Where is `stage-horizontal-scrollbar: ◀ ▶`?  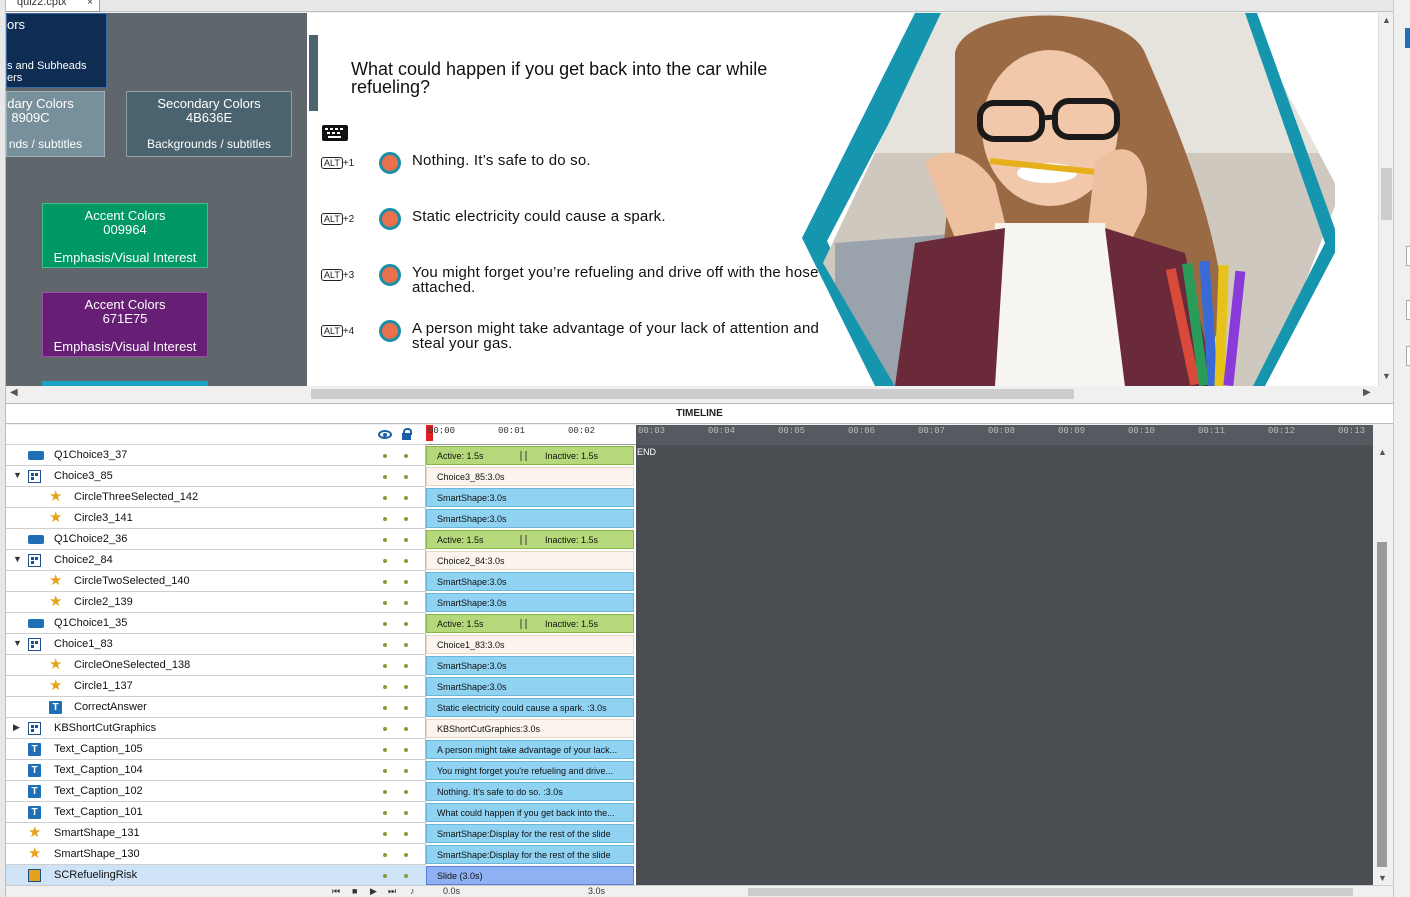
stage-horizontal-scrollbar: ◀ ▶ is located at coordinates (692, 394).